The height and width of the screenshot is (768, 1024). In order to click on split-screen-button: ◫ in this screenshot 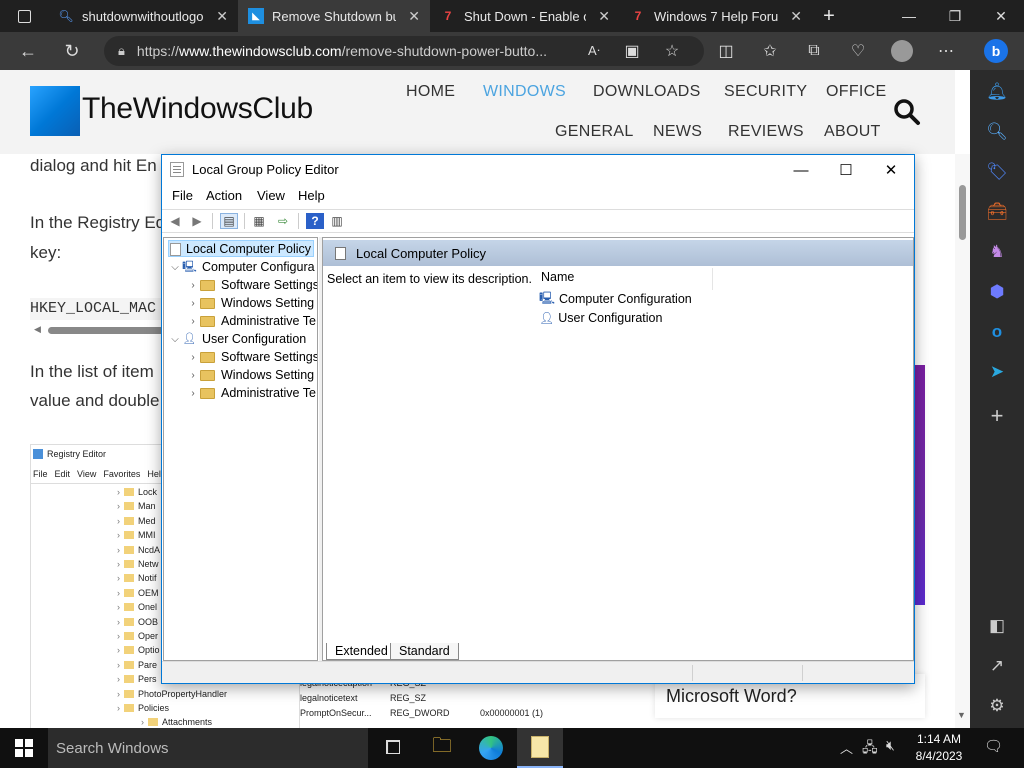, I will do `click(726, 51)`.